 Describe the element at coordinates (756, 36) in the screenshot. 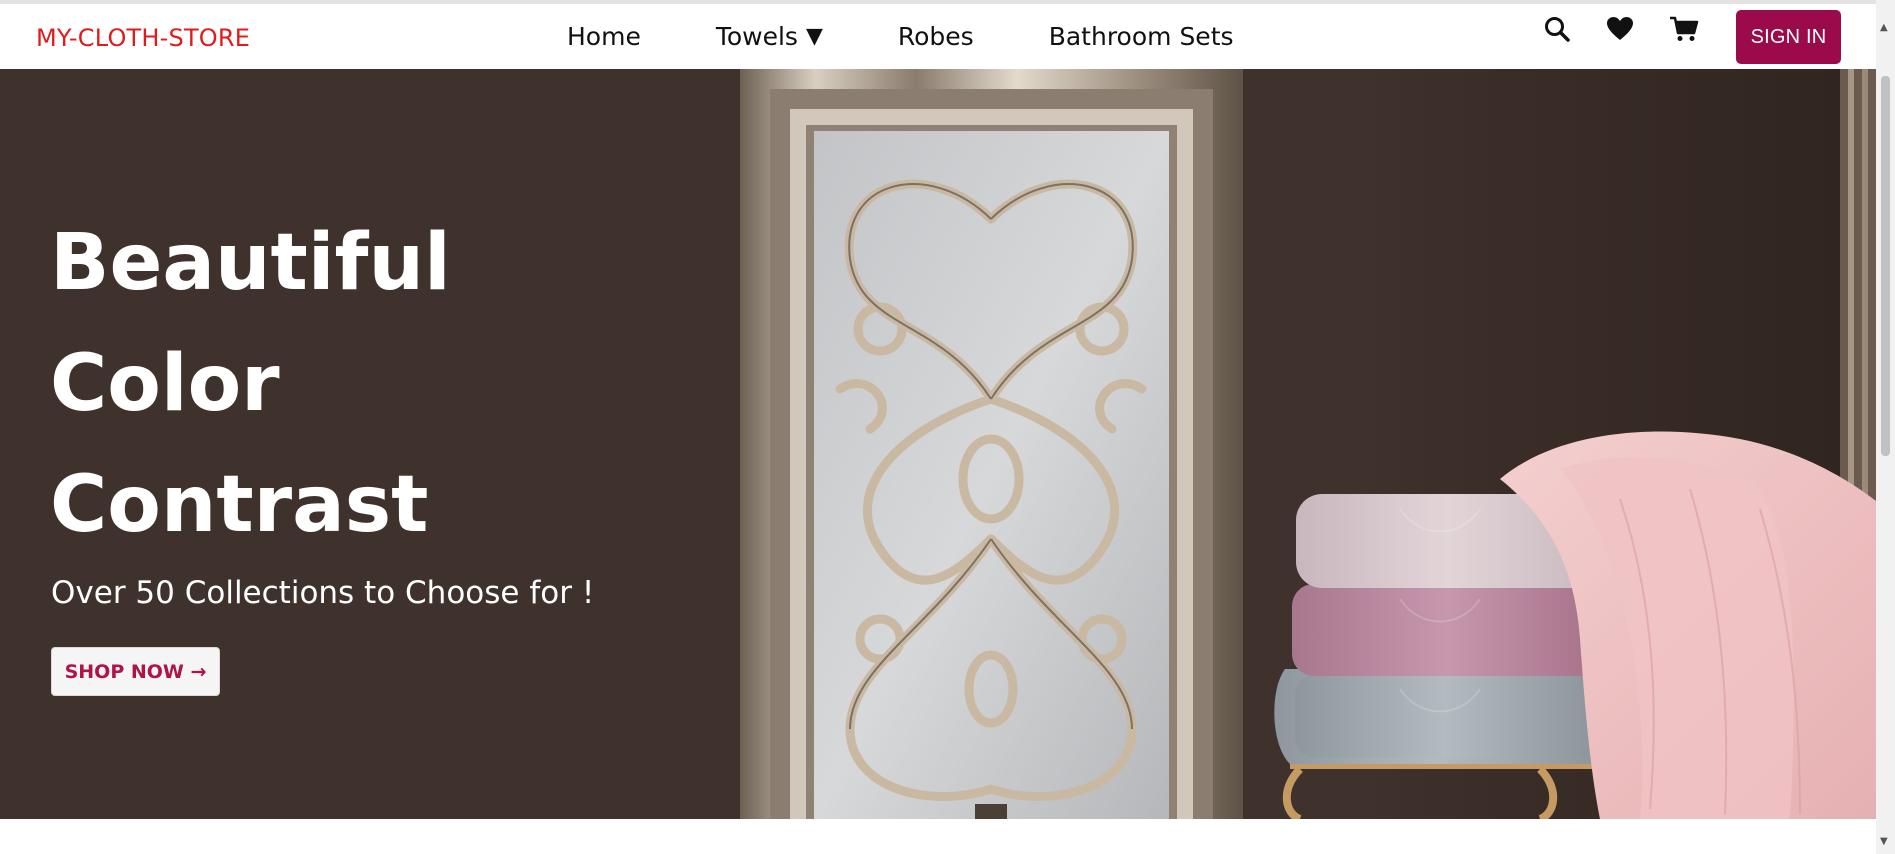

I see `nav-link-label: Towels` at that location.